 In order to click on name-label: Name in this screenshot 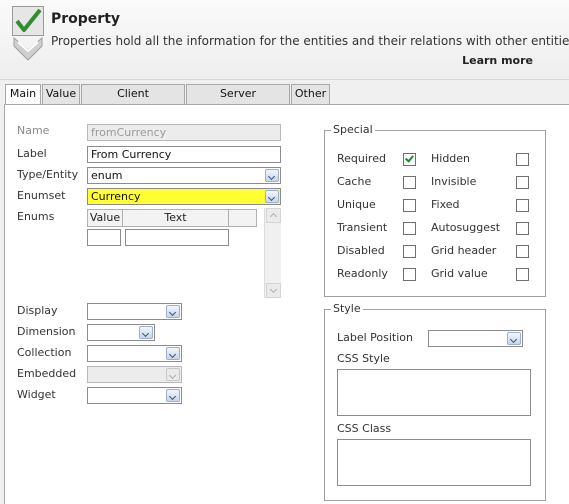, I will do `click(33, 130)`.